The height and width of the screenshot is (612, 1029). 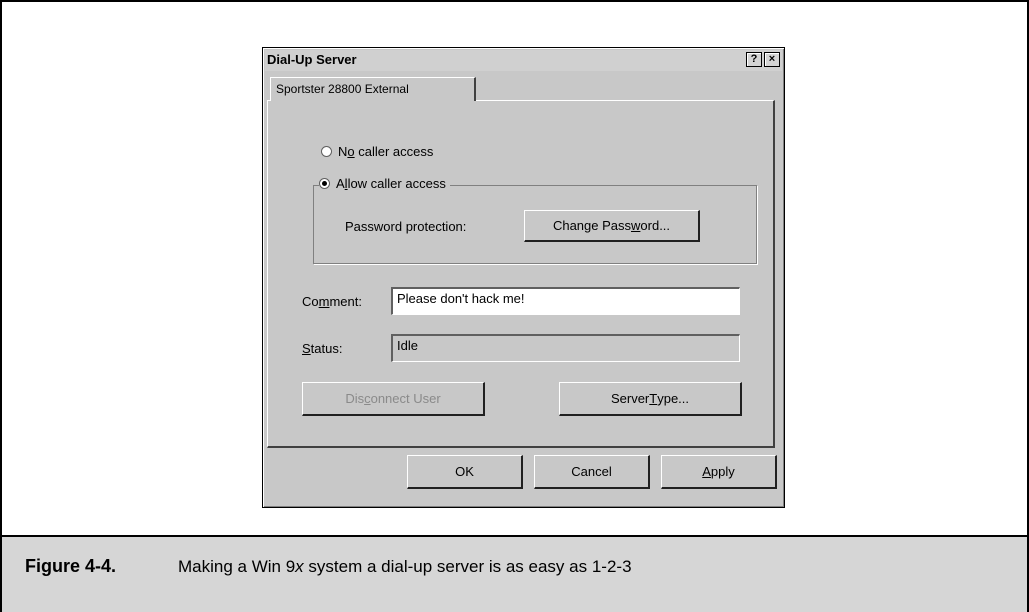 I want to click on label-part: Co, so click(x=310, y=301).